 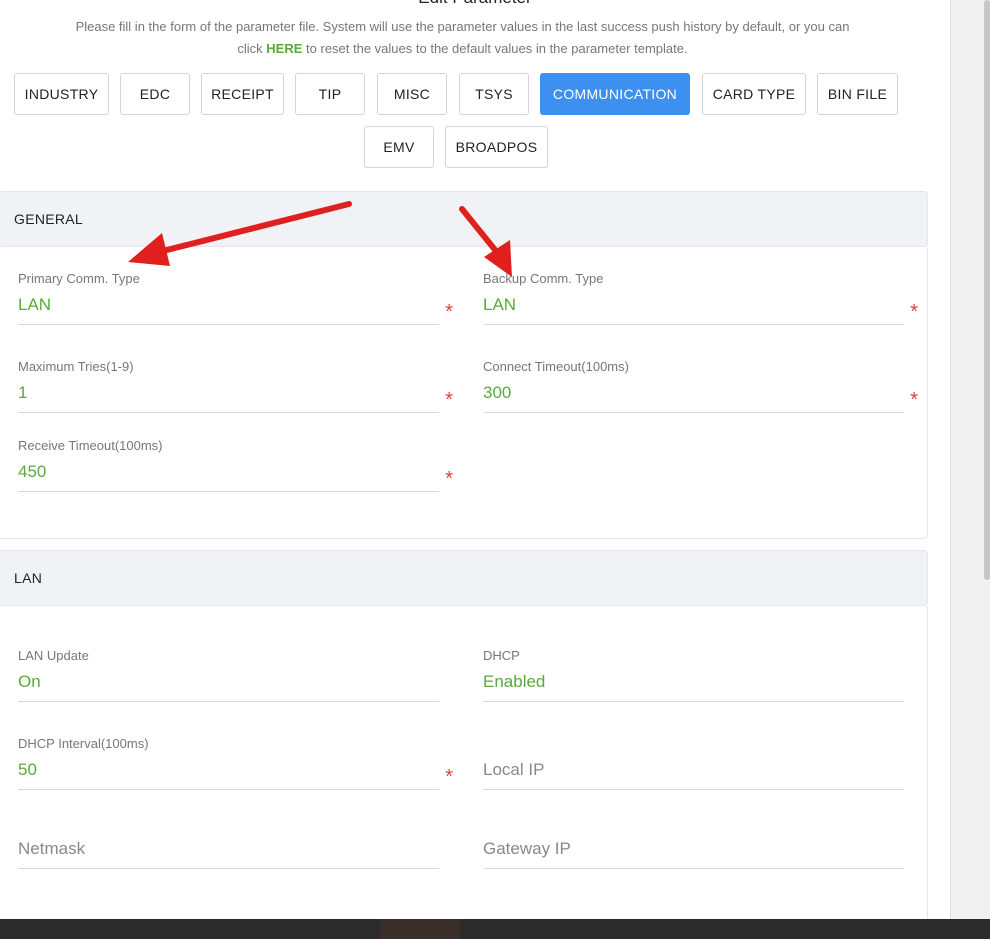 I want to click on lan-section-header: LAN, so click(x=464, y=578).